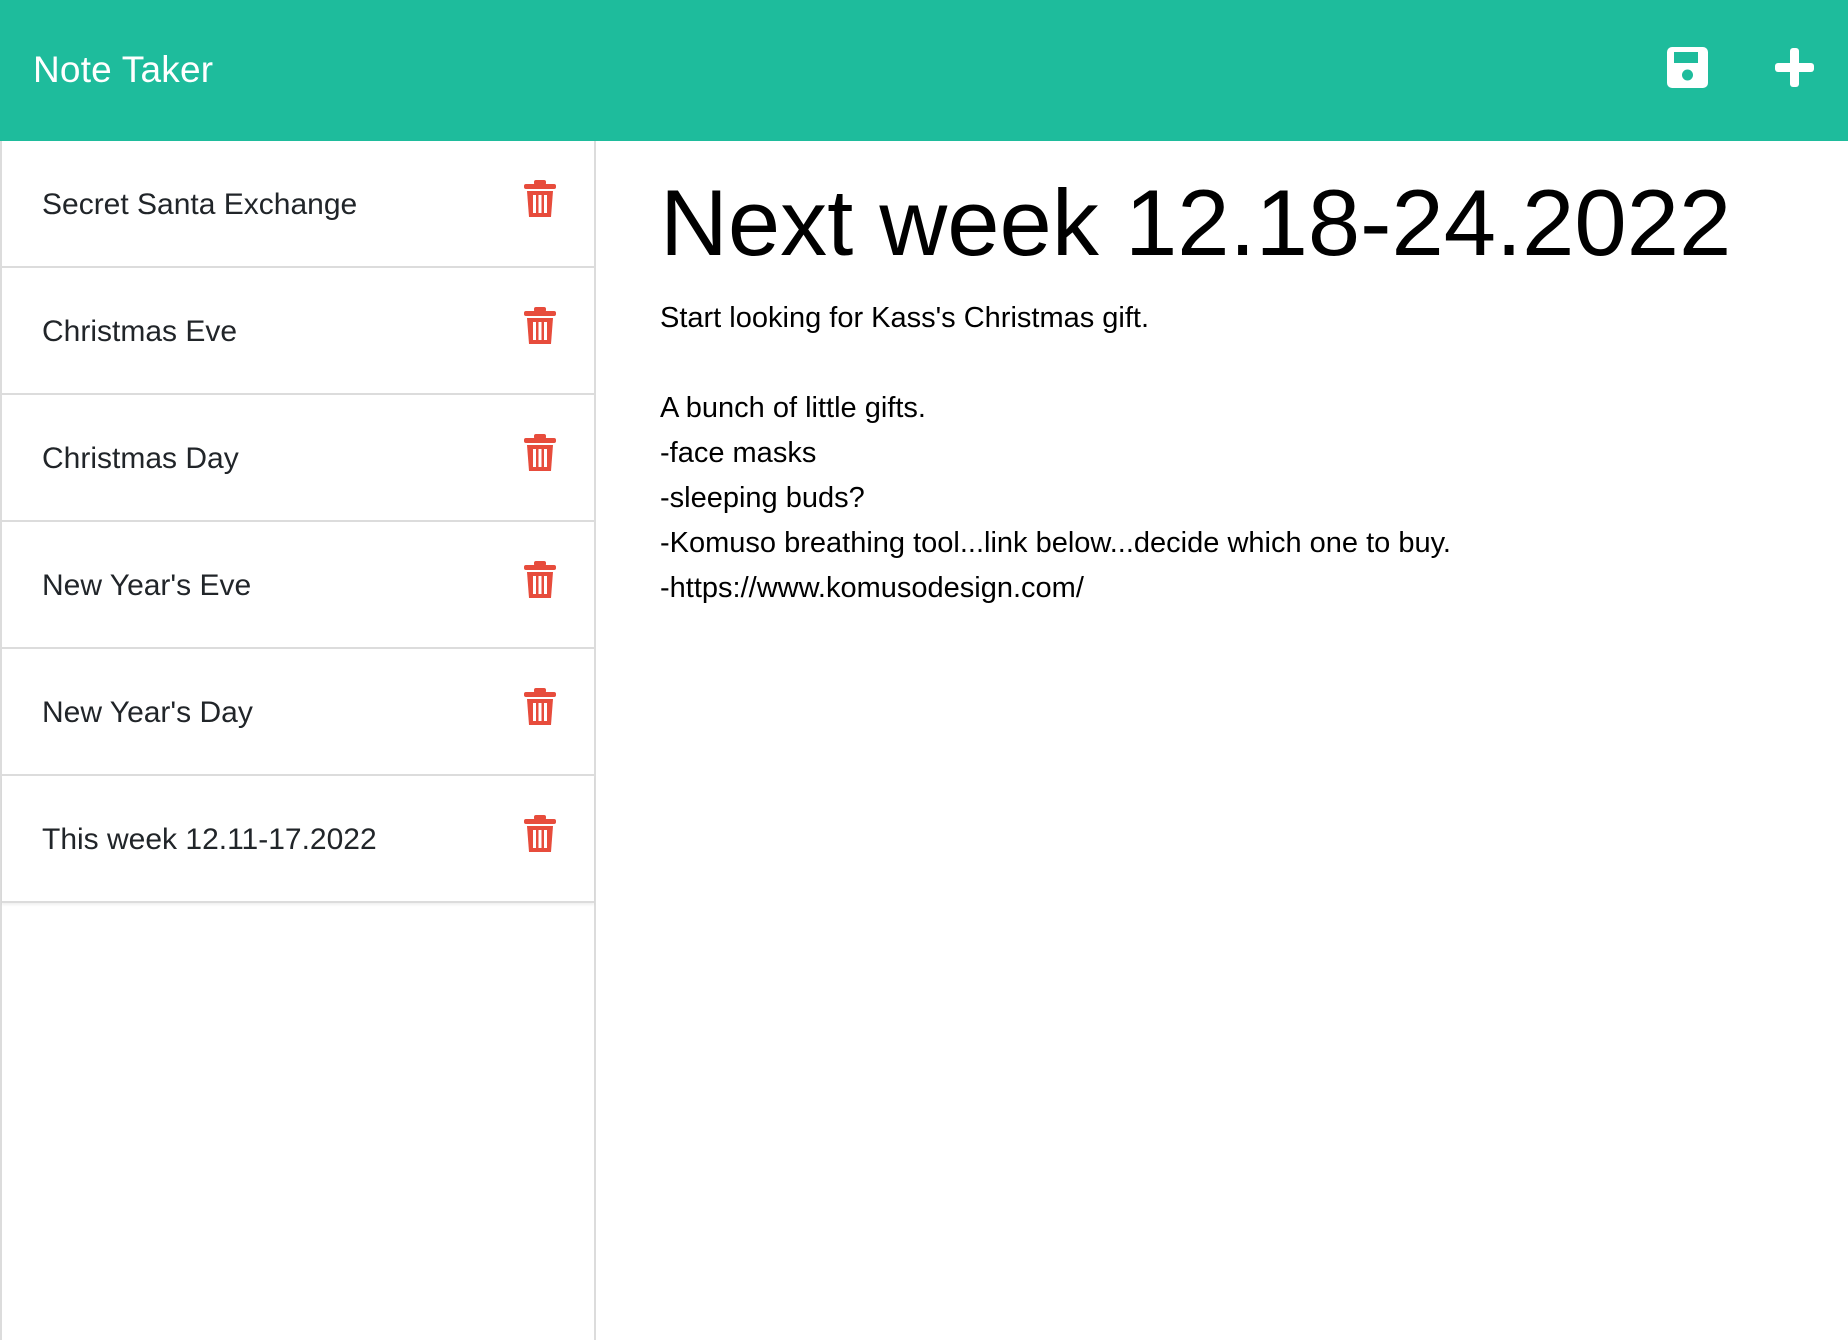  What do you see at coordinates (298, 712) in the screenshot?
I see `note-list-item: New Year's Day` at bounding box center [298, 712].